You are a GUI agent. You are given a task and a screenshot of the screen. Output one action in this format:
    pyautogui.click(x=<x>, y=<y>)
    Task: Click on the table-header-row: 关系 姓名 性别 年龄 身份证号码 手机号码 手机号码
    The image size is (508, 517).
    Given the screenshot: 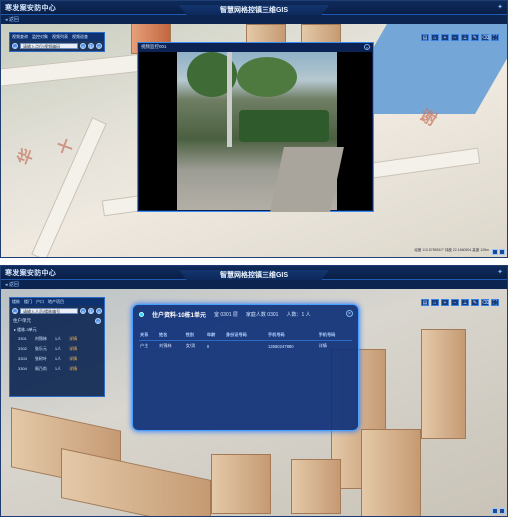 What is the action you would take?
    pyautogui.click(x=245, y=335)
    